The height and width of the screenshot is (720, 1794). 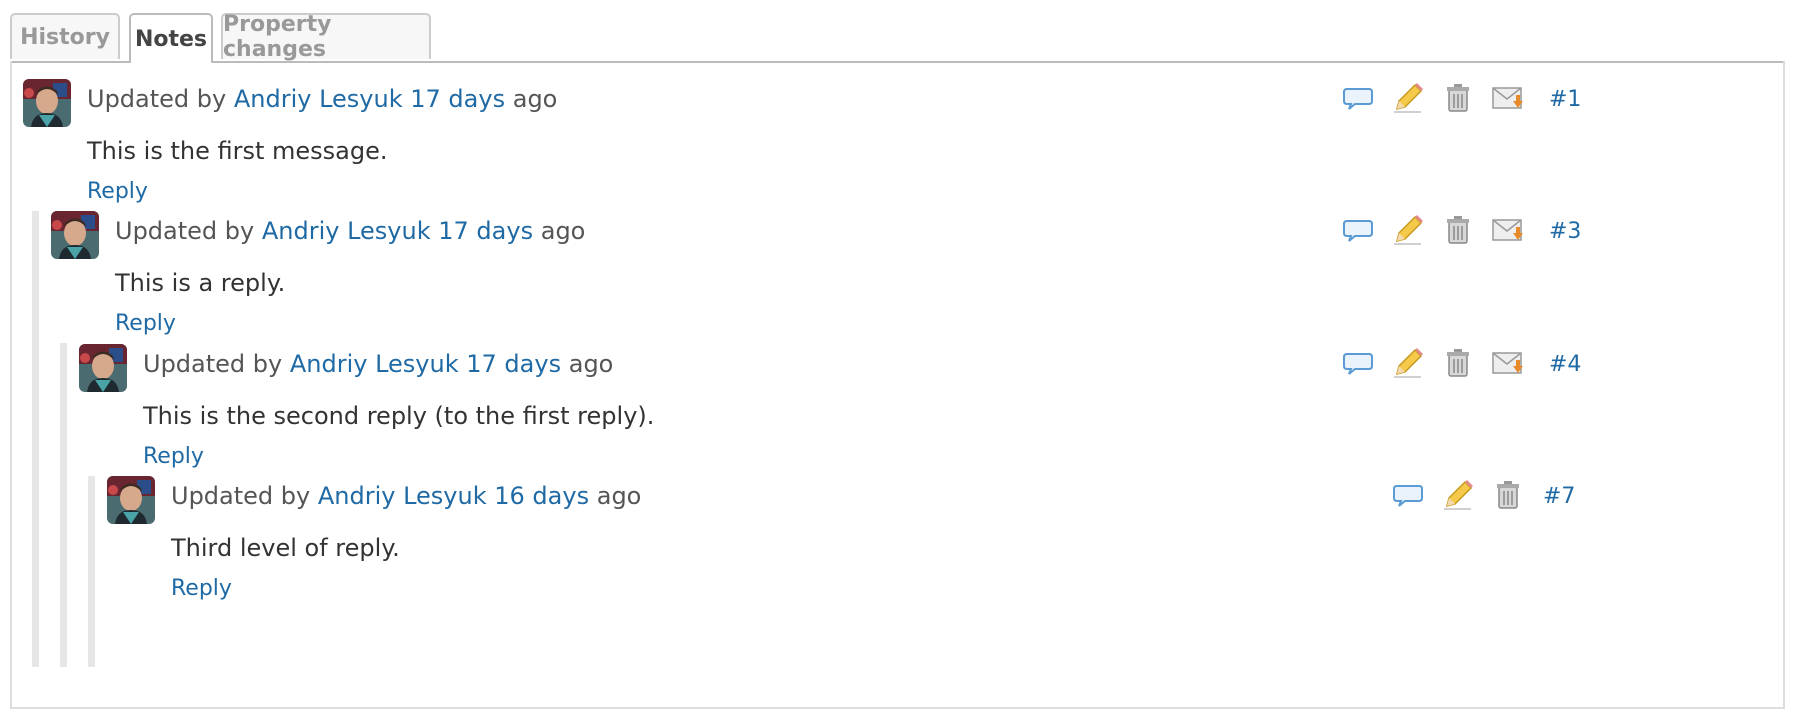 I want to click on tab-history: History, so click(x=65, y=36).